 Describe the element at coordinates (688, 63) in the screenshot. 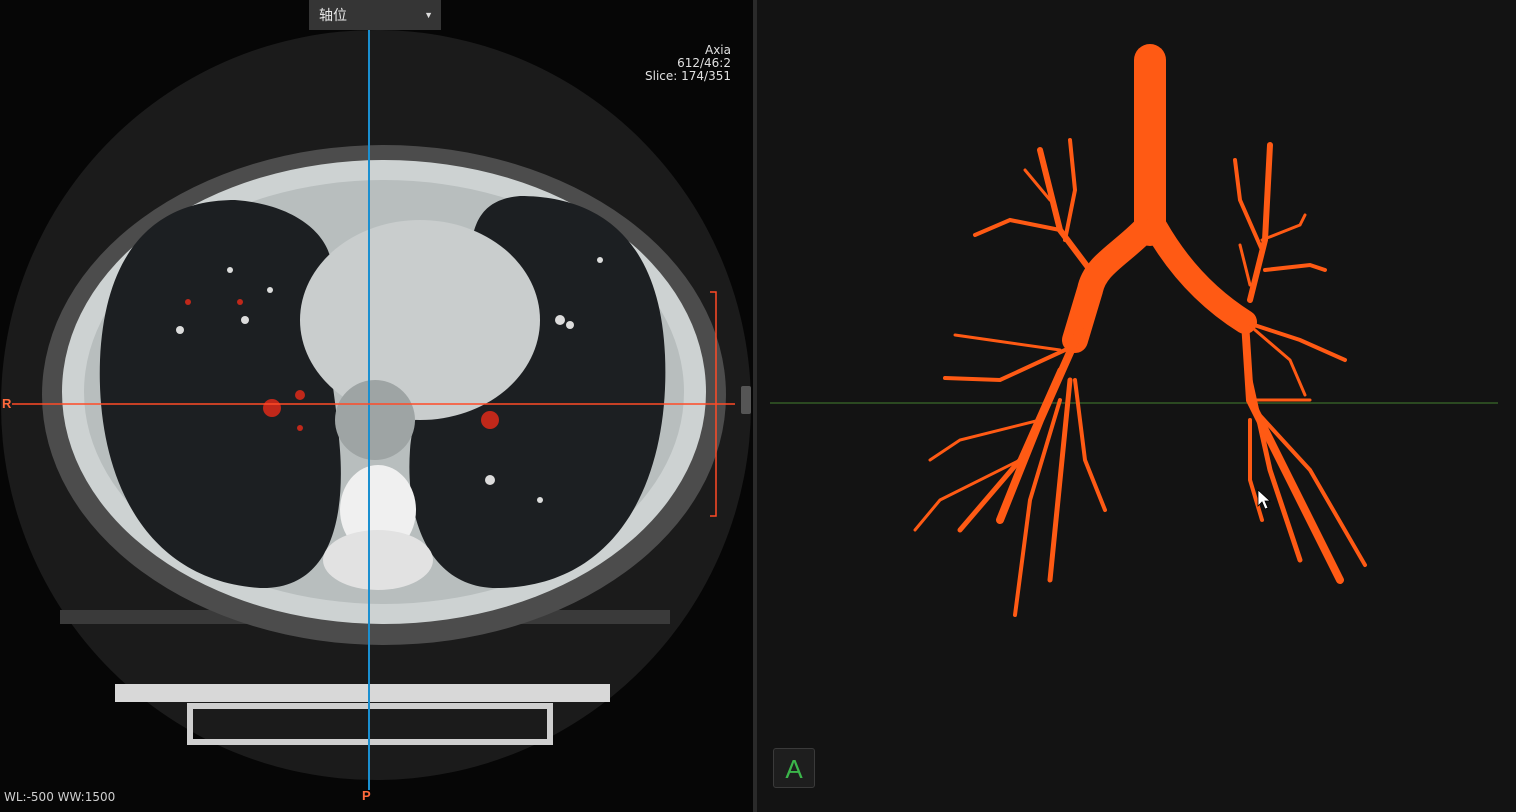

I see `slice-info-overlay: Axia 612/46:2 Slice: 174/351` at that location.